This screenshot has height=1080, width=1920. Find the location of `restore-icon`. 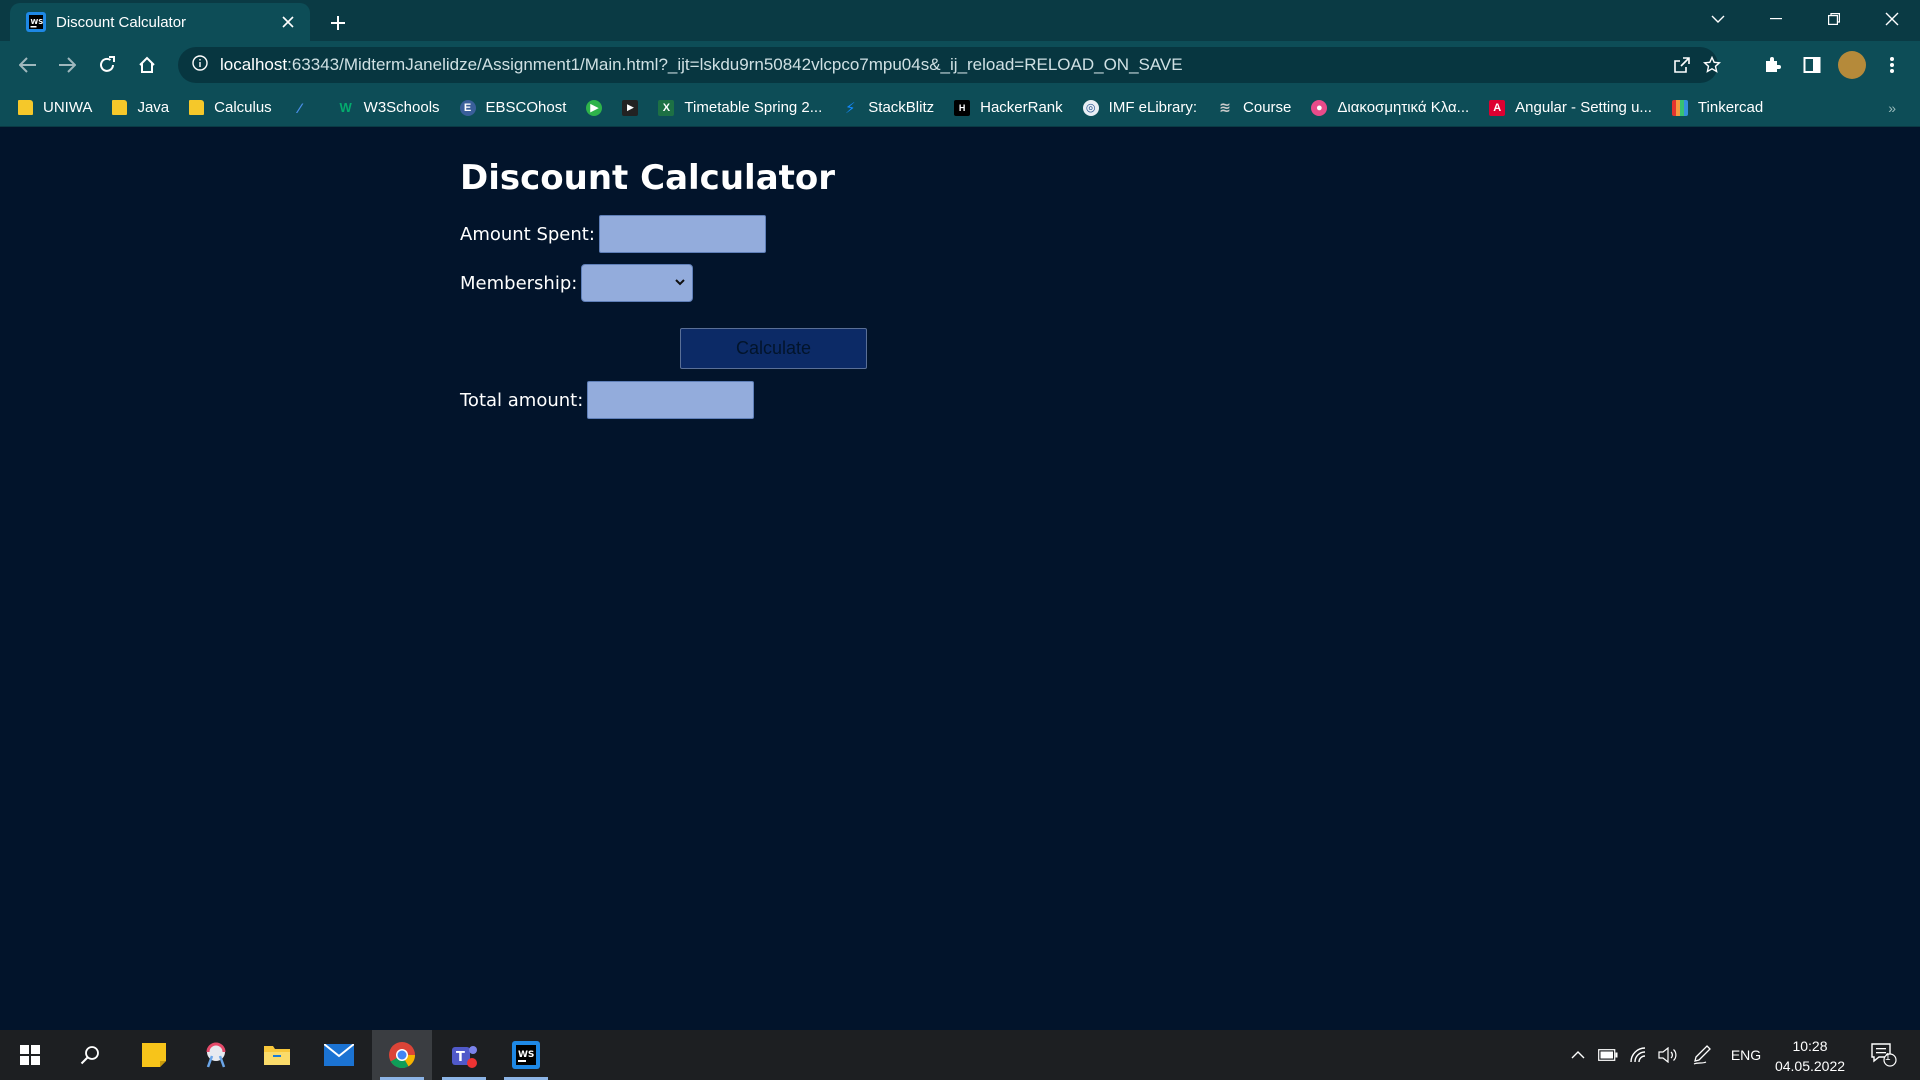

restore-icon is located at coordinates (1834, 19).